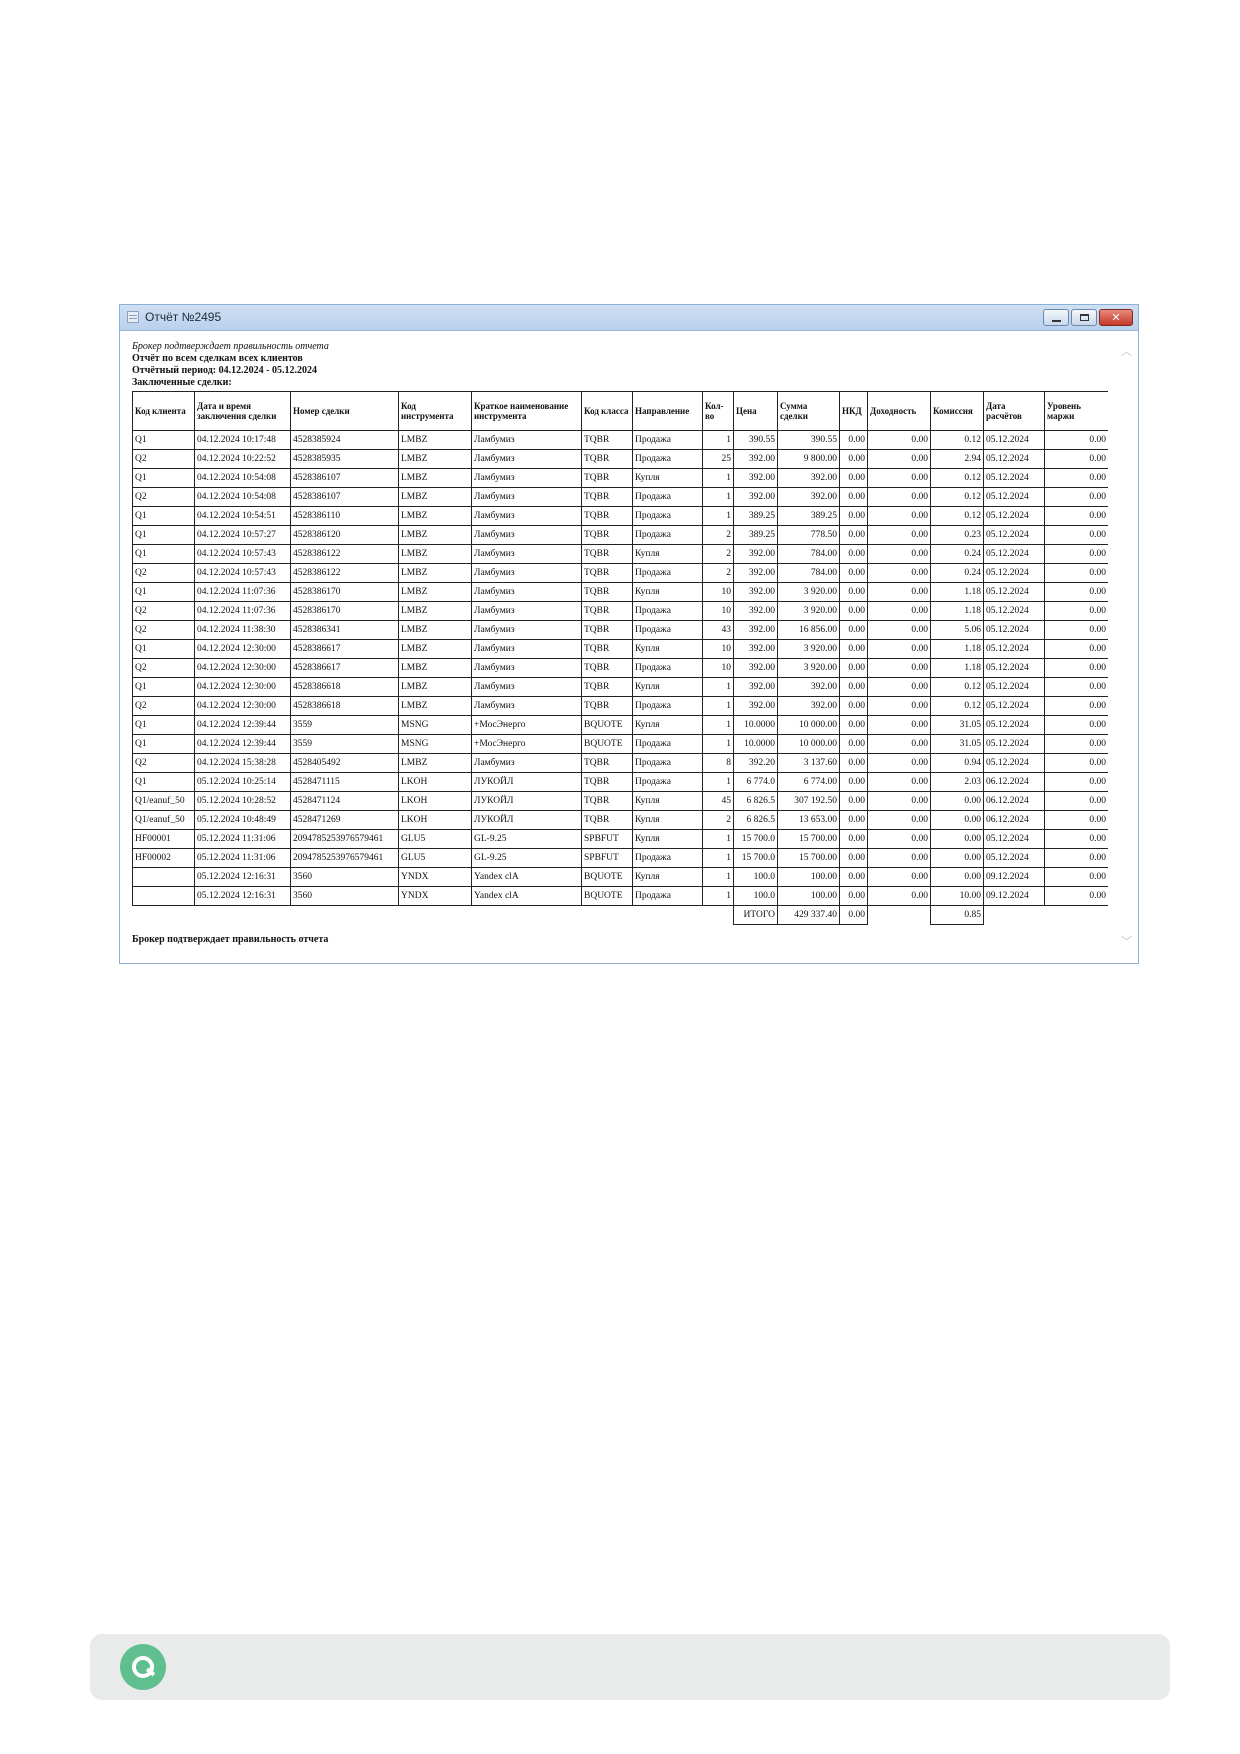  I want to click on table-cell: 05.12.2024 10:48:49, so click(242, 820).